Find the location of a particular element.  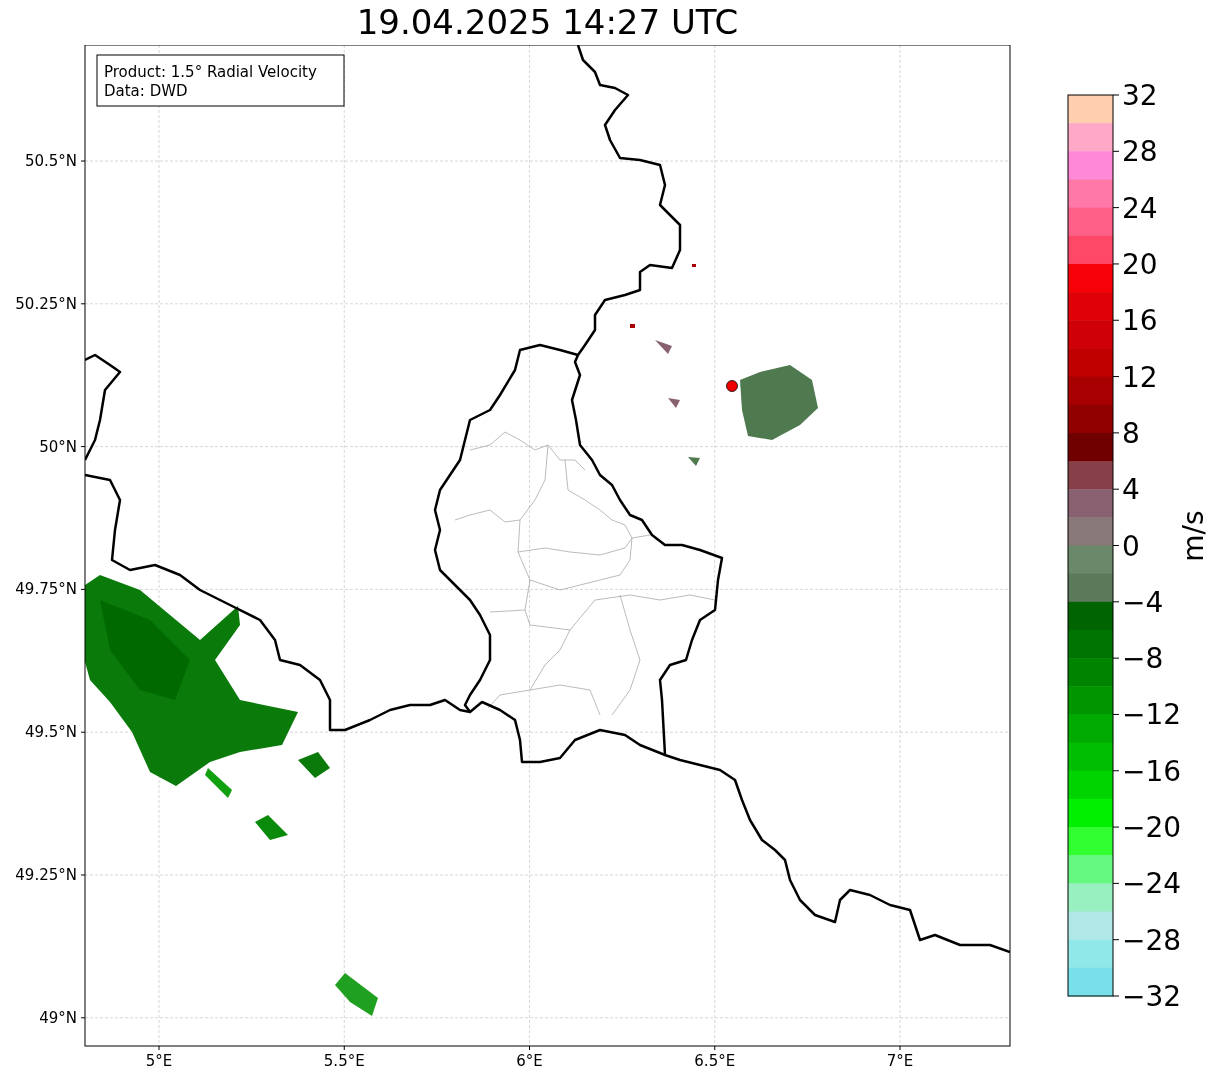

y-tick-label: 49°N is located at coordinates (58, 1017).